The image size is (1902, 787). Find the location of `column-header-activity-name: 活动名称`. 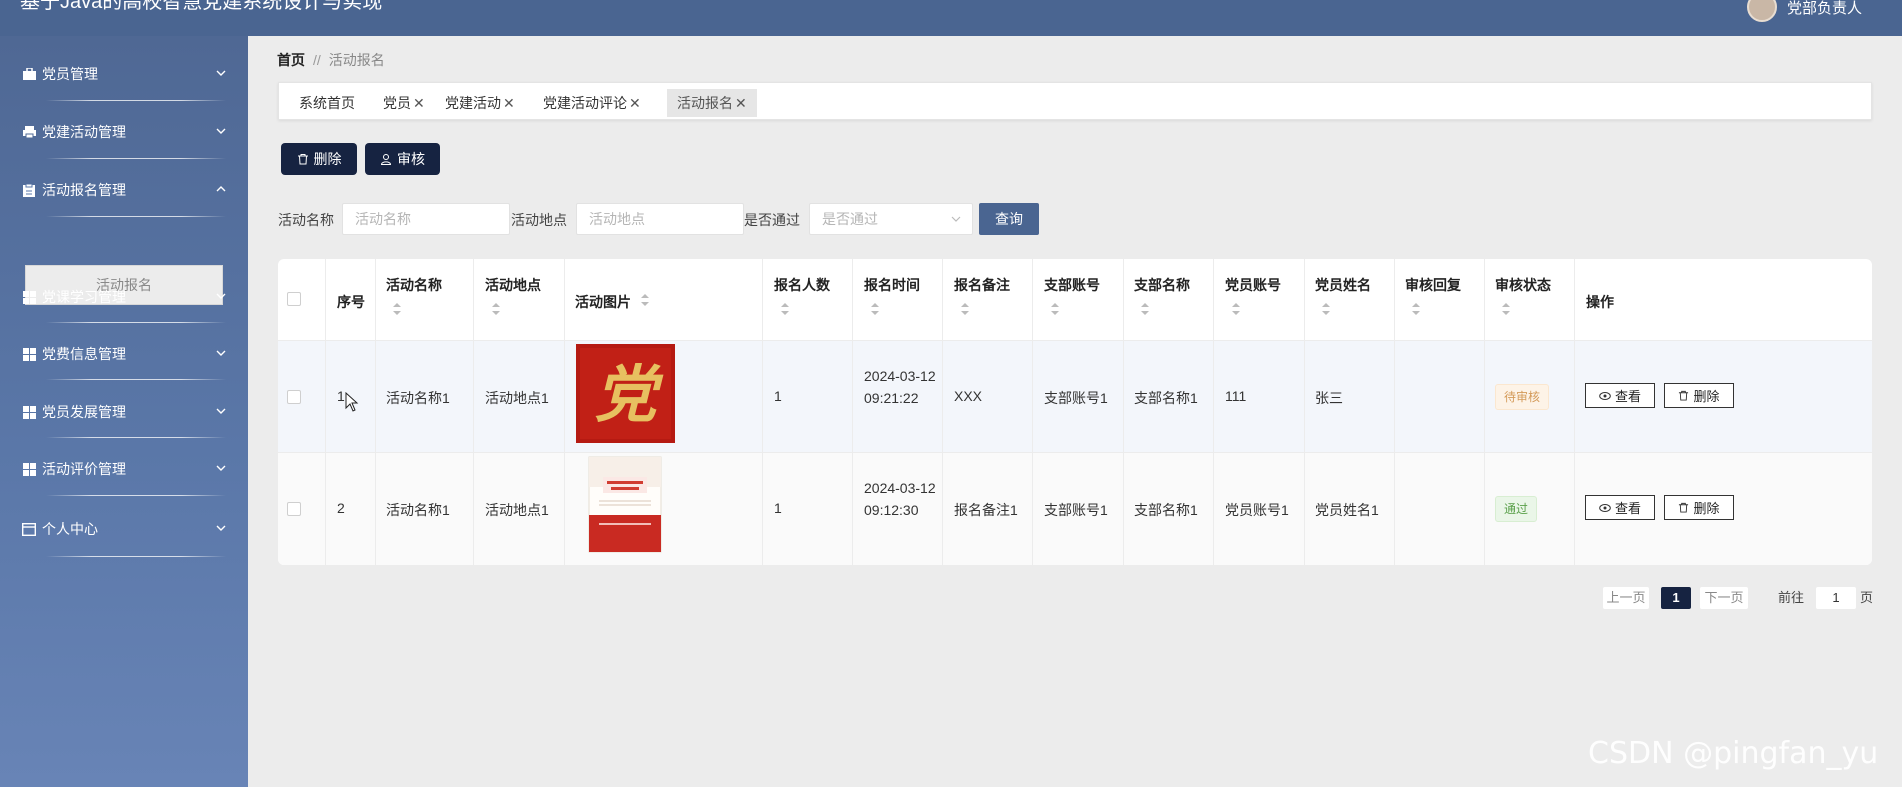

column-header-activity-name: 活动名称 is located at coordinates (414, 285).